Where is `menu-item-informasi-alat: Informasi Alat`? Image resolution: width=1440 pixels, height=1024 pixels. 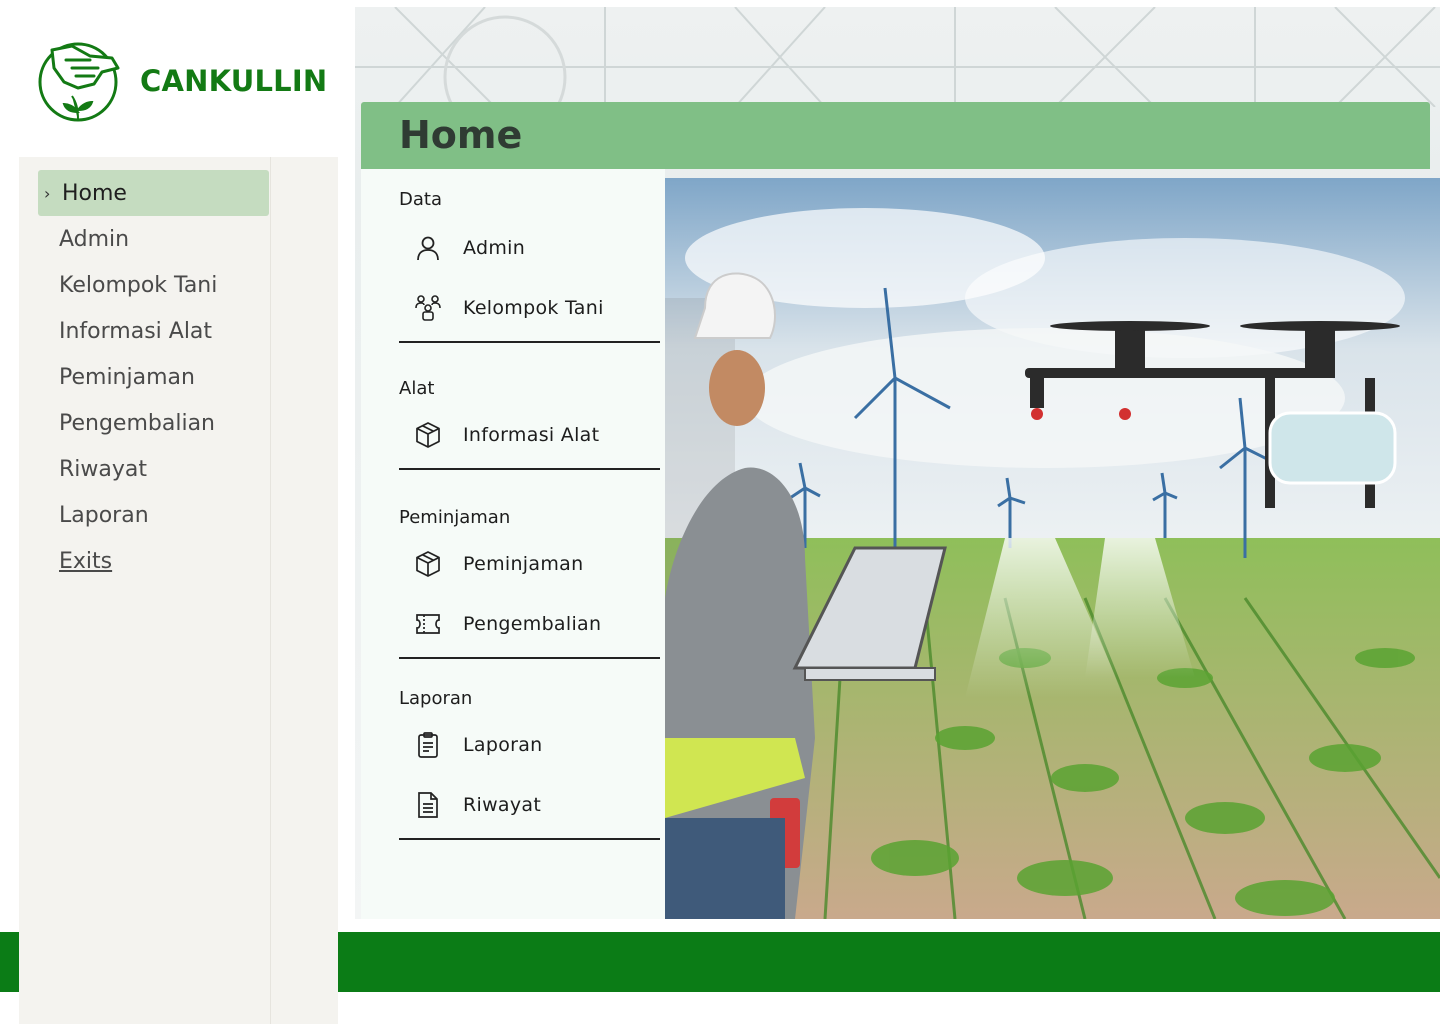 menu-item-informasi-alat: Informasi Alat is located at coordinates (529, 435).